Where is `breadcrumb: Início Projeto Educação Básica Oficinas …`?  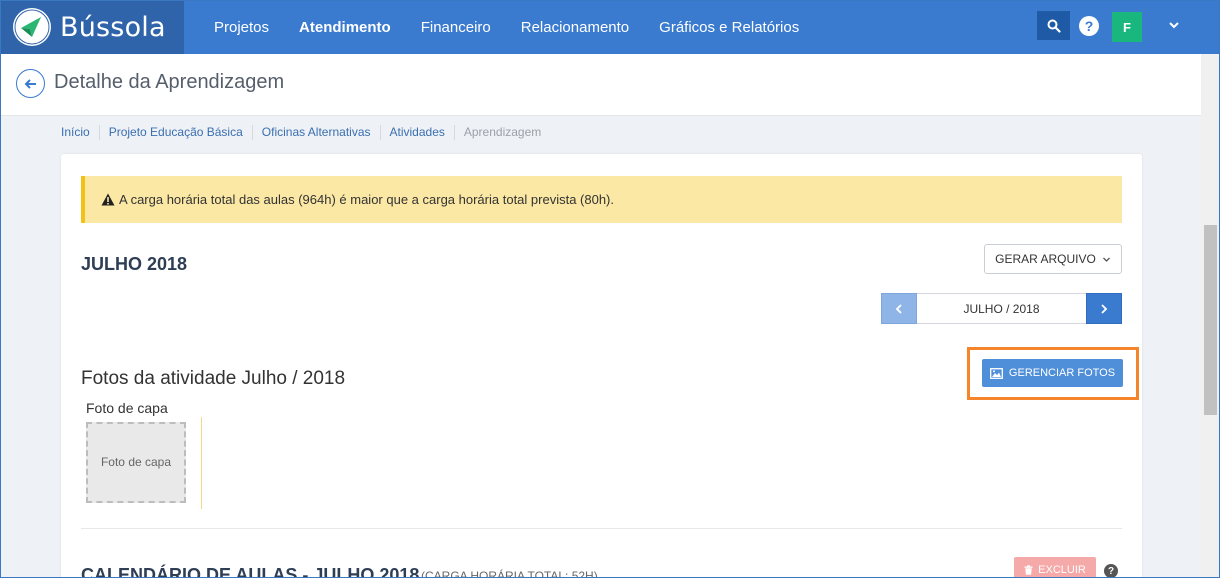 breadcrumb: Início Projeto Educação Básica Oficinas … is located at coordinates (305, 132).